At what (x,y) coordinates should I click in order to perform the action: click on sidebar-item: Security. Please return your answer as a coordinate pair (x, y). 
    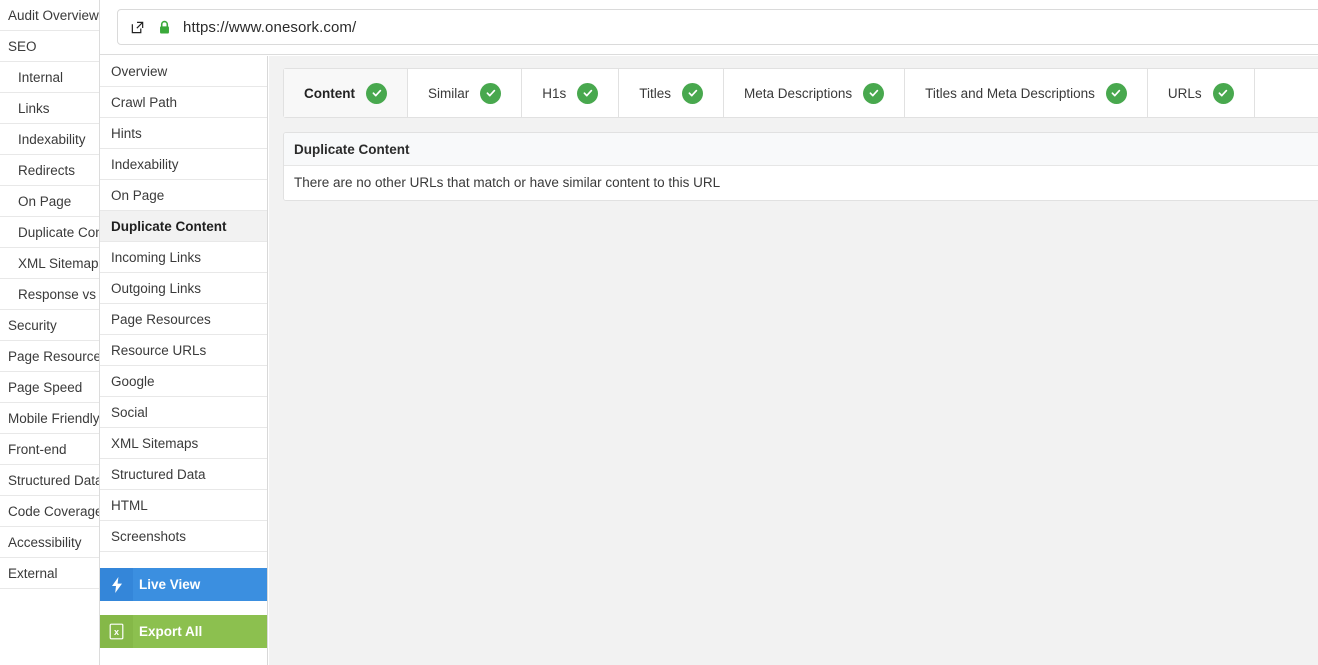
    Looking at the image, I should click on (49, 325).